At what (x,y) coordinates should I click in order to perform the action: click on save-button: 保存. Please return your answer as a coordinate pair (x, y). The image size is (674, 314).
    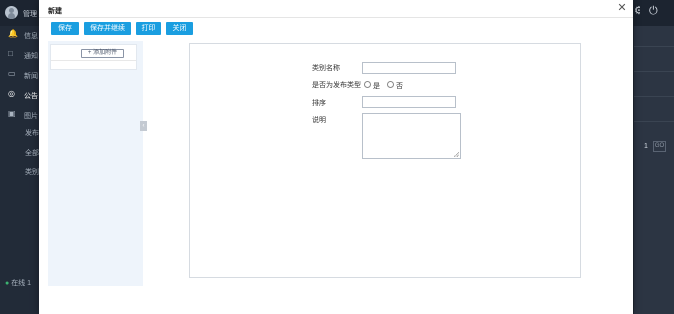
    Looking at the image, I should click on (65, 28).